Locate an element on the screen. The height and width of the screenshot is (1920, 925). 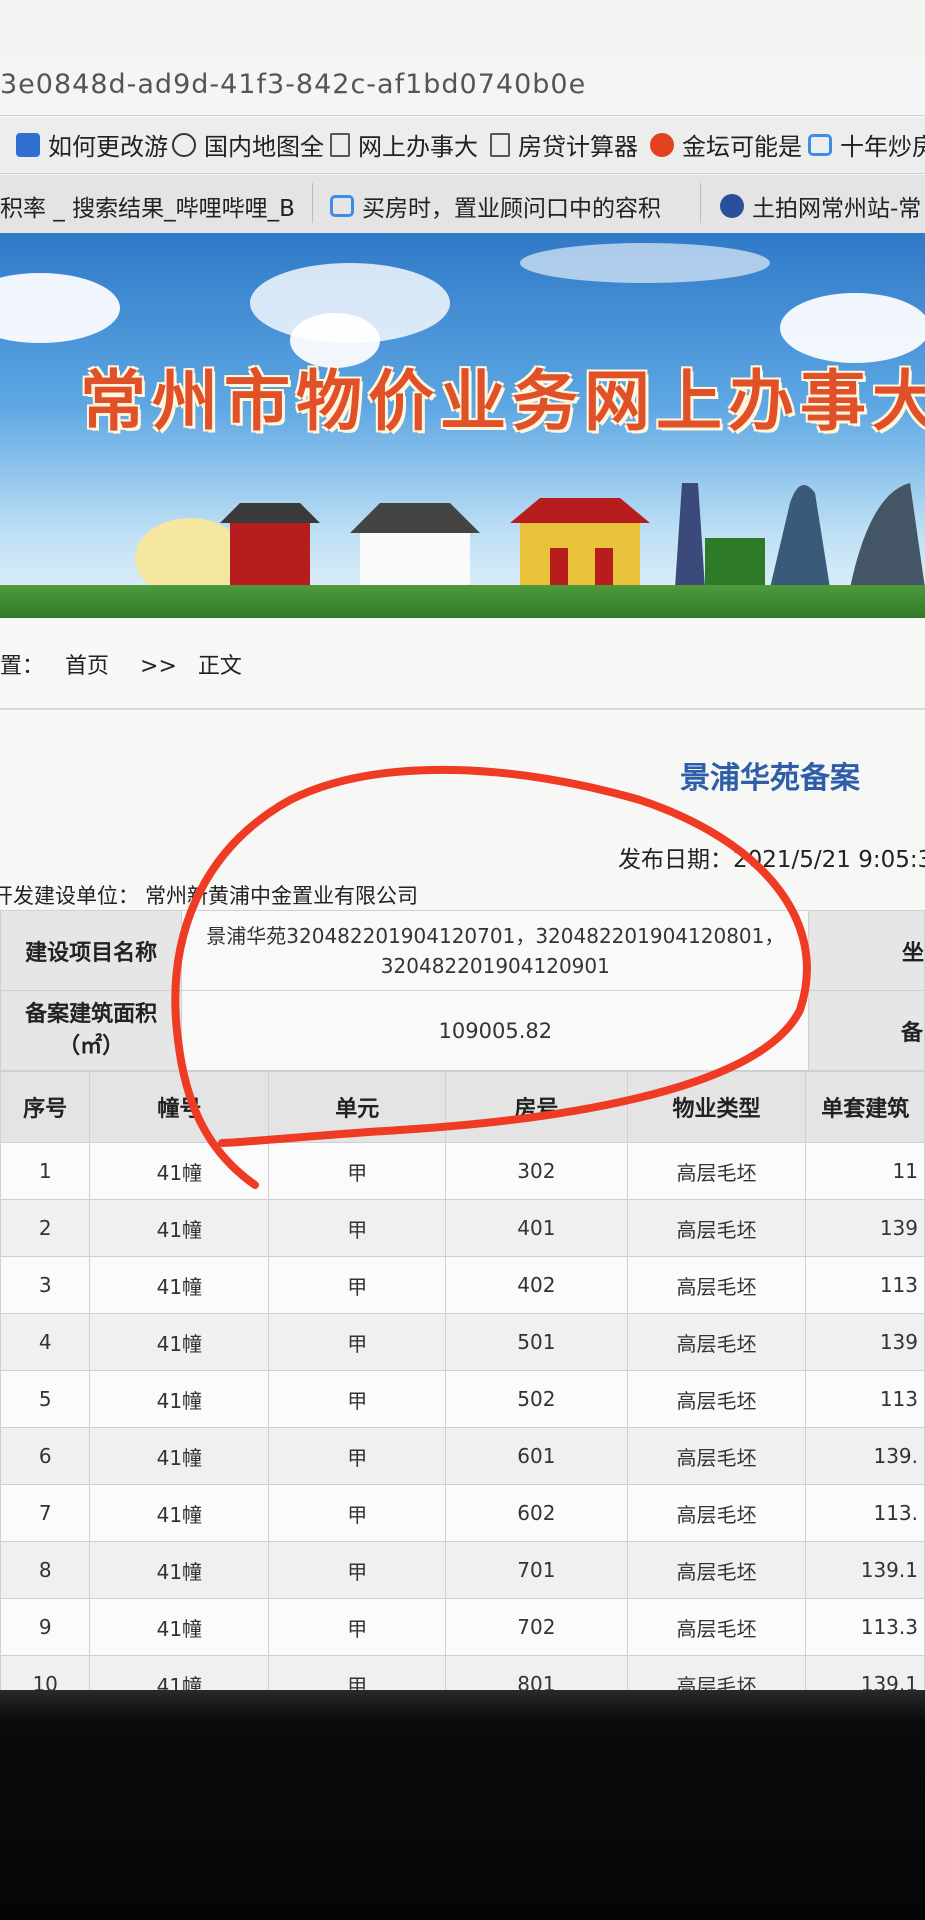
side-label: 坐 is located at coordinates (866, 950).